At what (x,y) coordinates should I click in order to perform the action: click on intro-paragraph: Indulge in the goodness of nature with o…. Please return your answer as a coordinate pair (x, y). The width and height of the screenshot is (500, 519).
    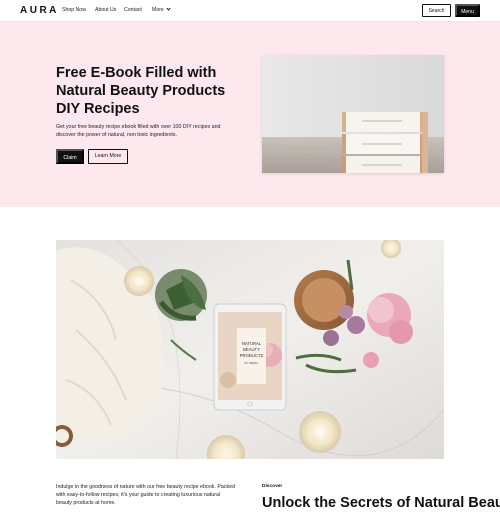
    Looking at the image, I should click on (146, 495).